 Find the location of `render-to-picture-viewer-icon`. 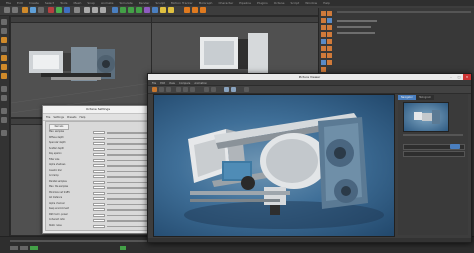

render-to-picture-viewer-icon is located at coordinates (95, 10).